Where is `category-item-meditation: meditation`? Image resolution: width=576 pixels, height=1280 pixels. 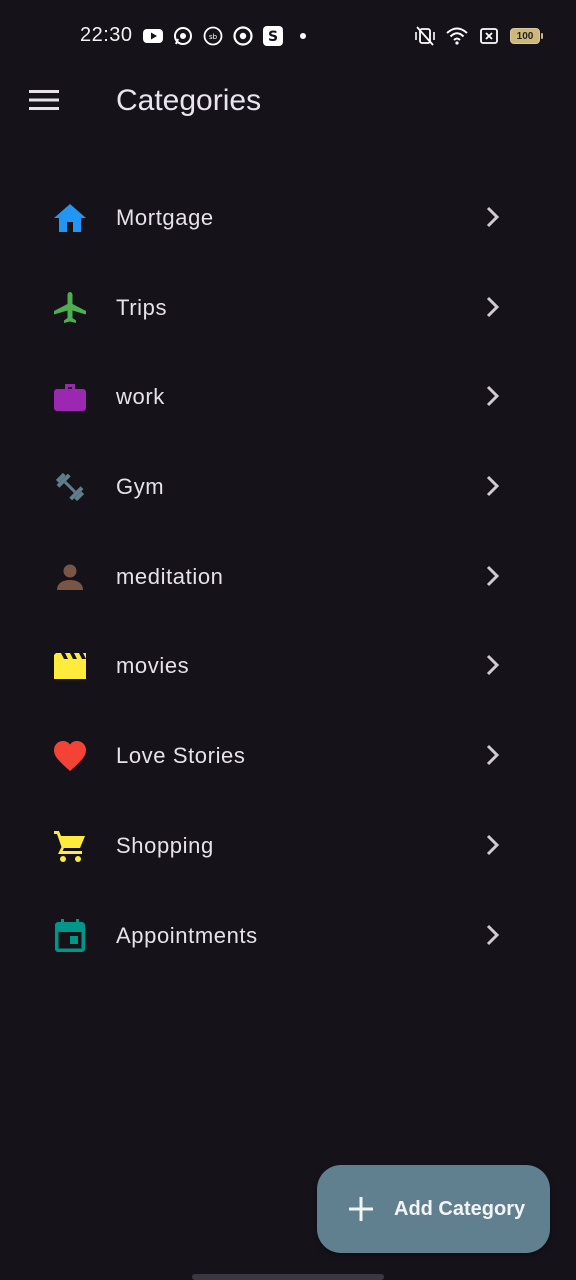
category-item-meditation: meditation is located at coordinates (288, 576).